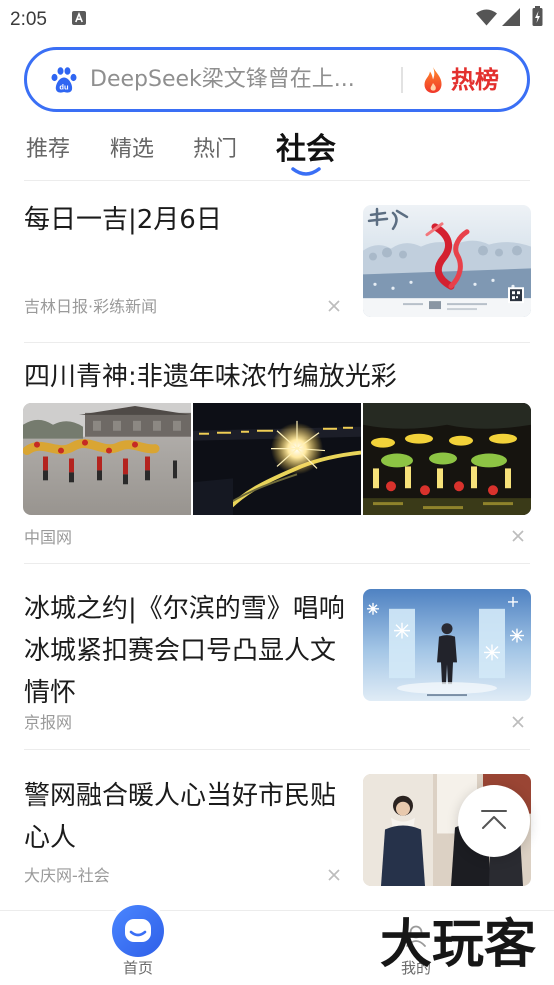 Image resolution: width=554 pixels, height=985 pixels. I want to click on news-title: 警网融合暖人心当好市民贴心人, so click(185, 817).